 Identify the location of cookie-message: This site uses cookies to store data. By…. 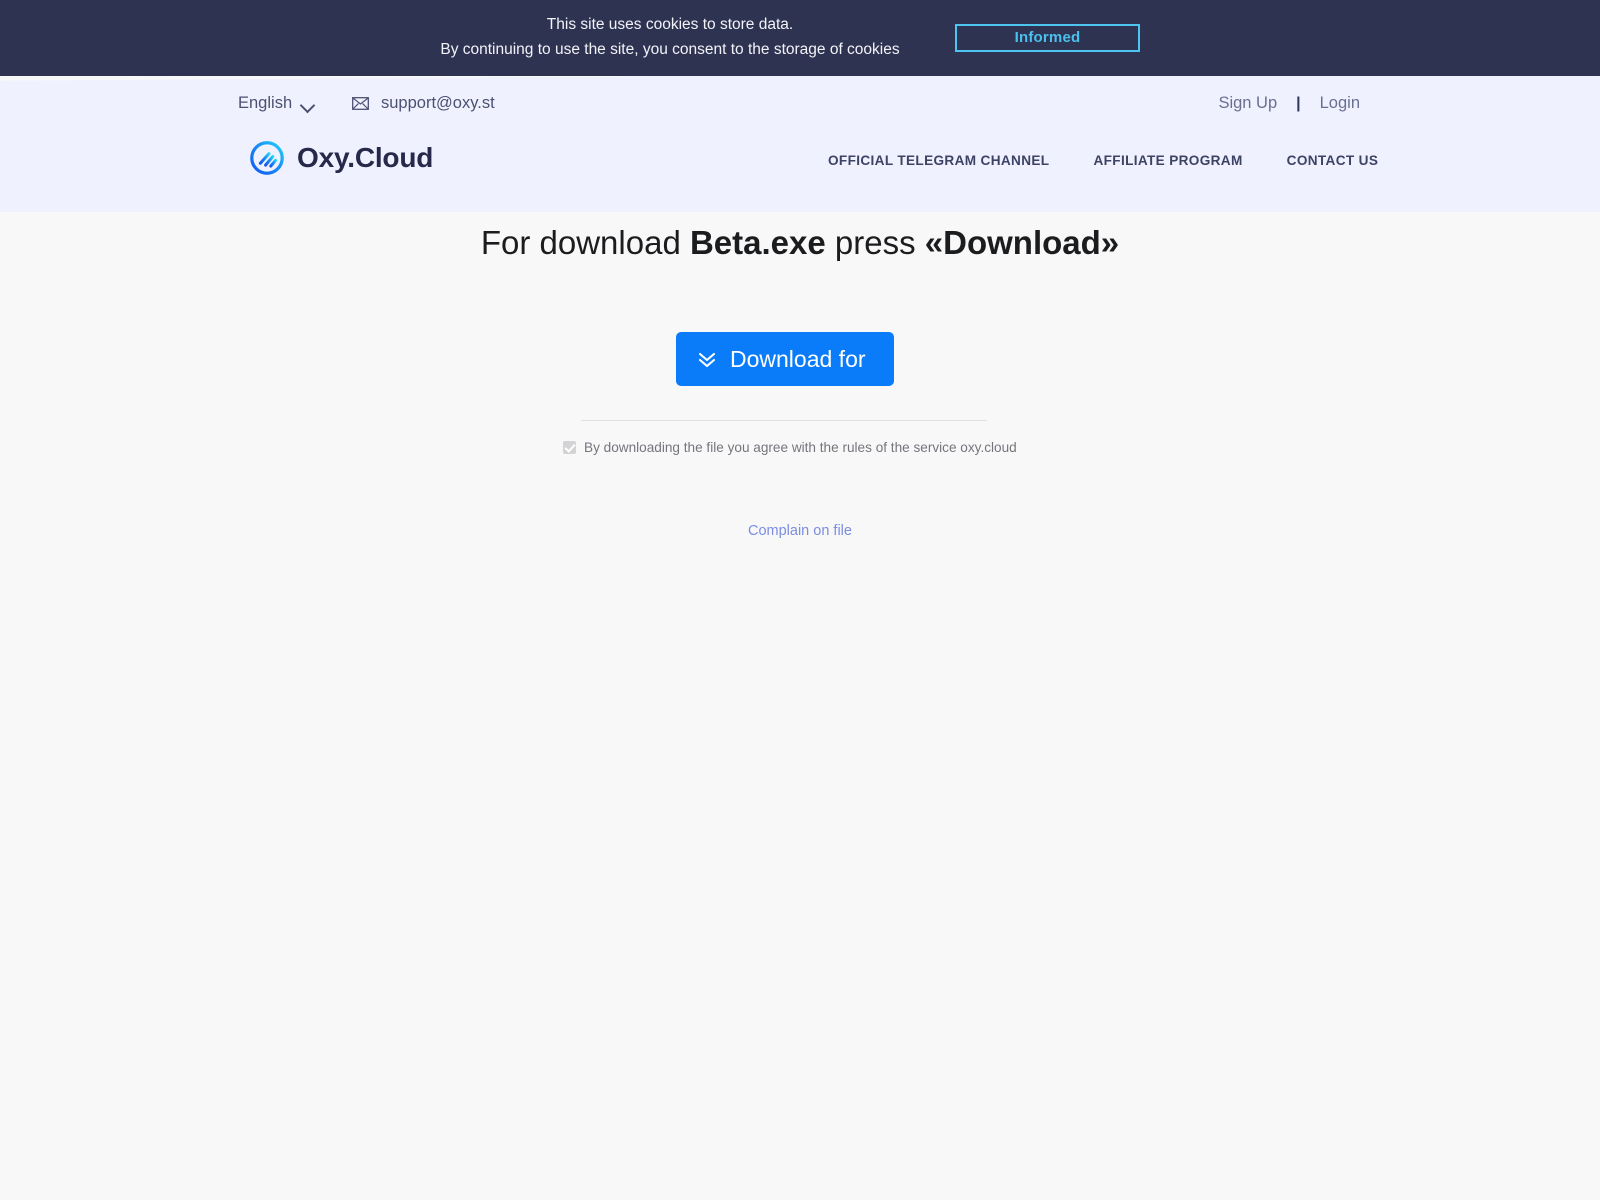
(670, 37).